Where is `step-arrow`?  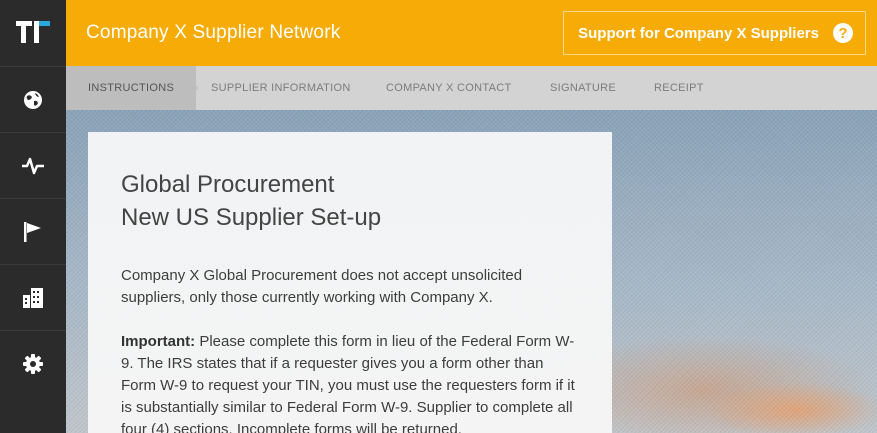 step-arrow is located at coordinates (188, 88).